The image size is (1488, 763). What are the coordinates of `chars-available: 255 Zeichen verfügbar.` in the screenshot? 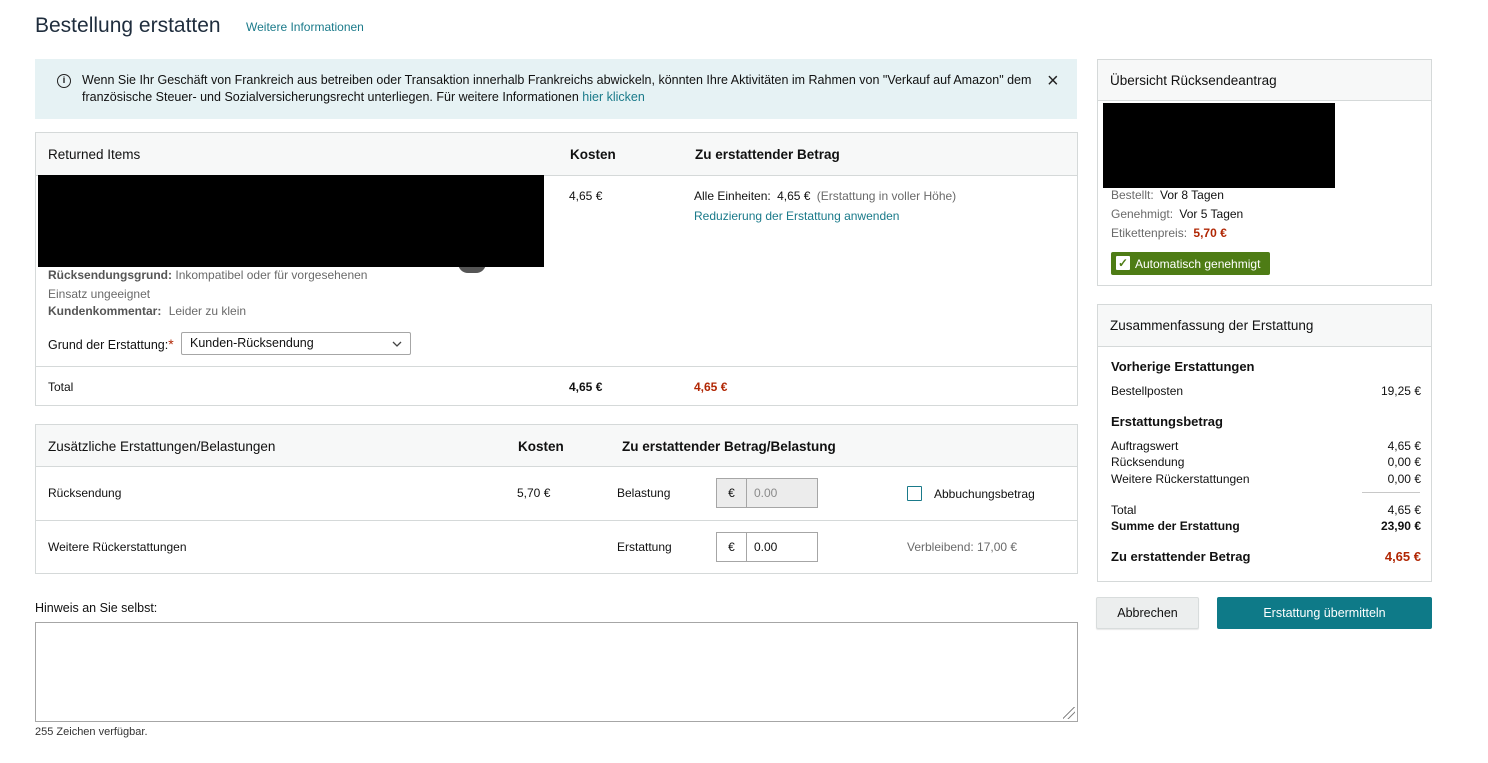 It's located at (91, 732).